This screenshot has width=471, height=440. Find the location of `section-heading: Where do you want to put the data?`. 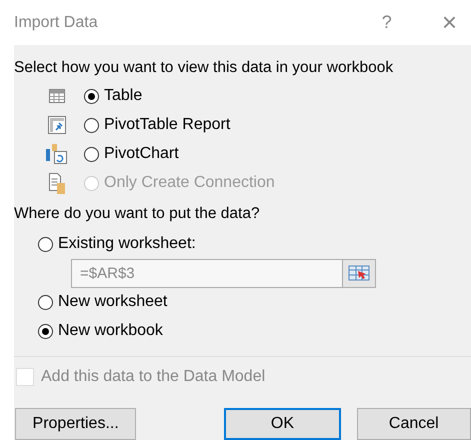

section-heading: Where do you want to put the data? is located at coordinates (137, 214).